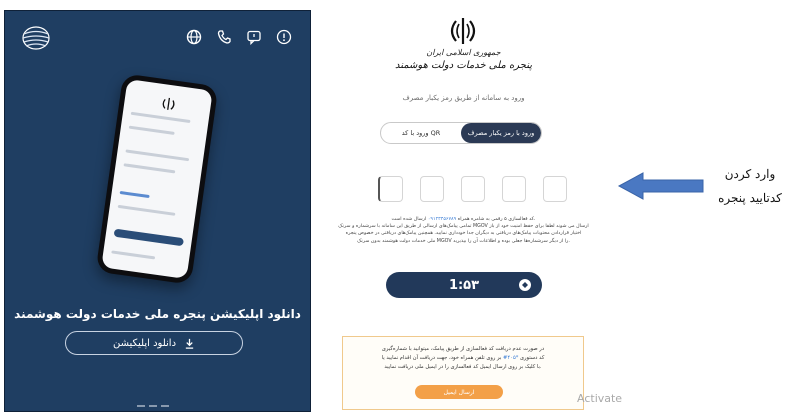 This screenshot has height=412, width=793. I want to click on org-name-line2: پنجره ملی خدمات دولت هوشمند, so click(463, 65).